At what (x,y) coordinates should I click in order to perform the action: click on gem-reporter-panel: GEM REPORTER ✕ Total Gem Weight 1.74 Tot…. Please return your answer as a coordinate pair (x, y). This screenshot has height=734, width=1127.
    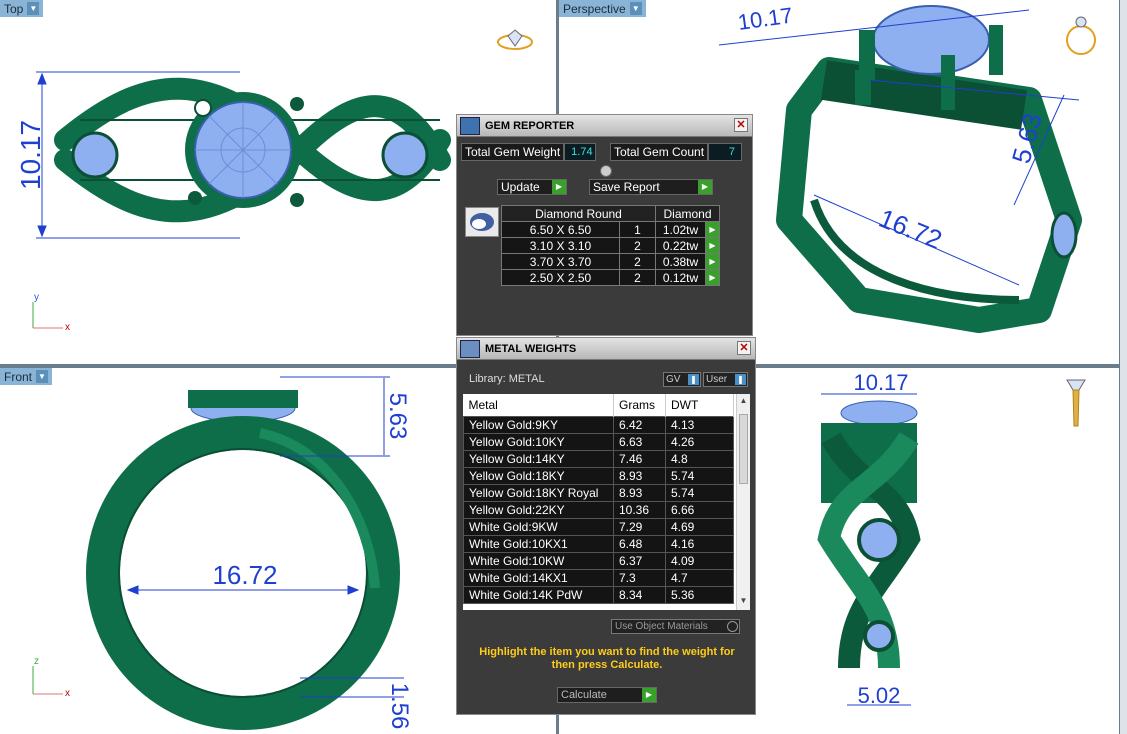
    Looking at the image, I should click on (604, 225).